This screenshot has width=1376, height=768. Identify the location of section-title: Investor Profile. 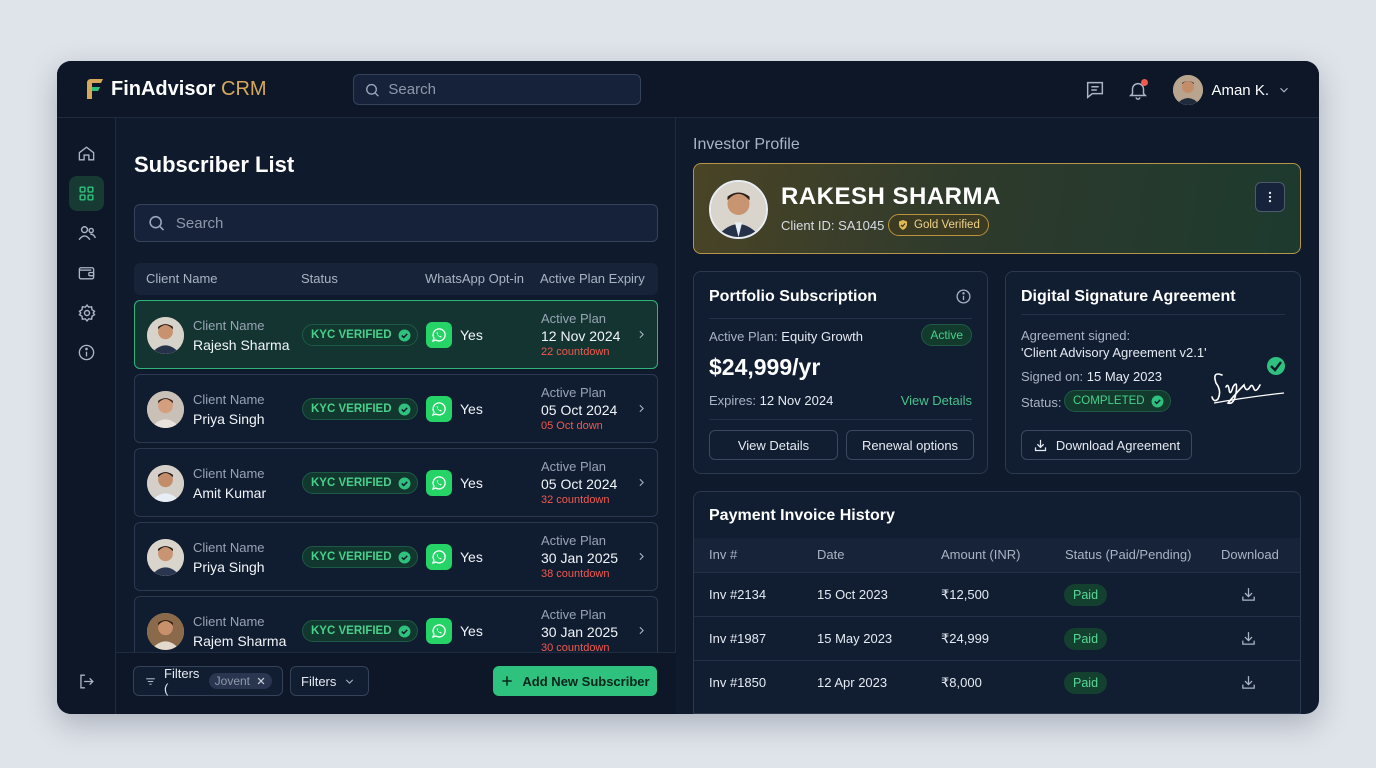
(746, 144).